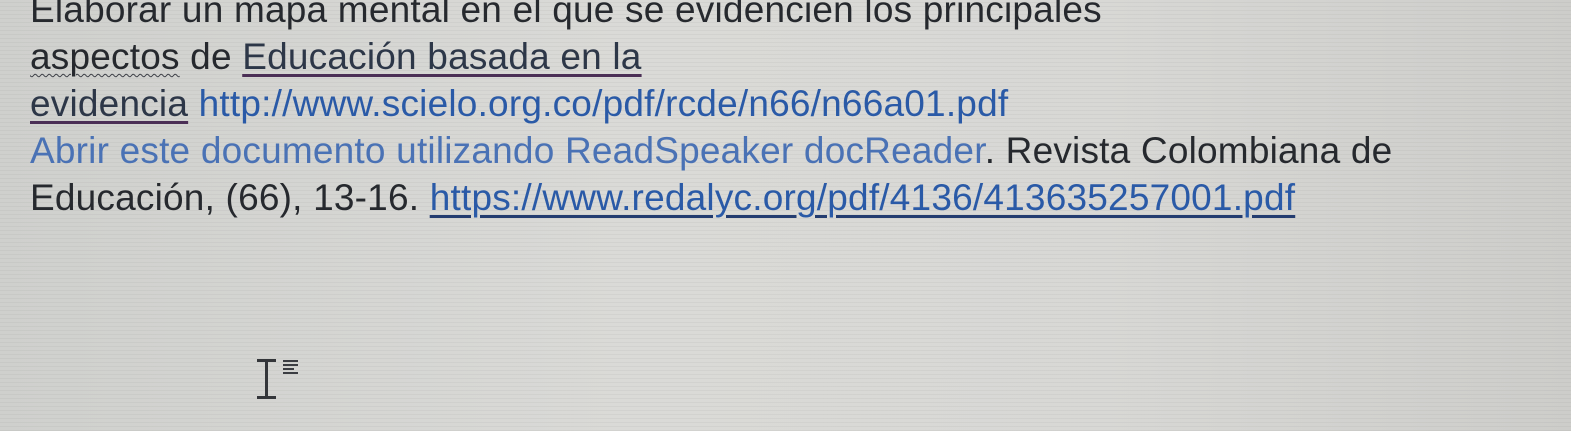  I want to click on text-cursor-icon, so click(267, 379).